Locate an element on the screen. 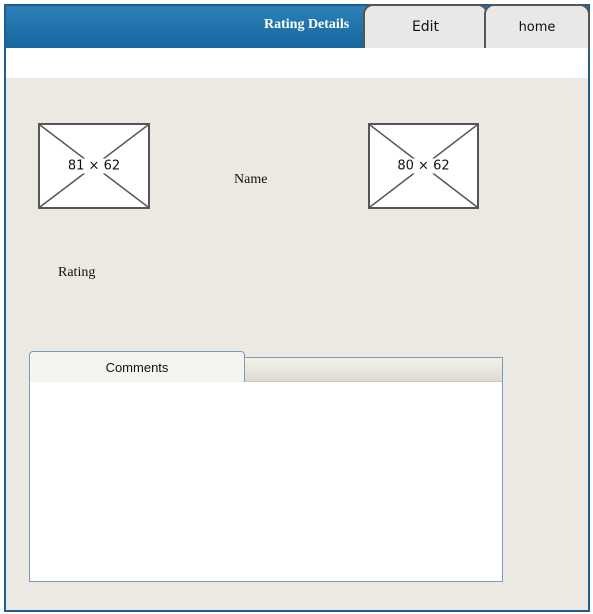  image-placeholder-right: 80 × 62 is located at coordinates (423, 166).